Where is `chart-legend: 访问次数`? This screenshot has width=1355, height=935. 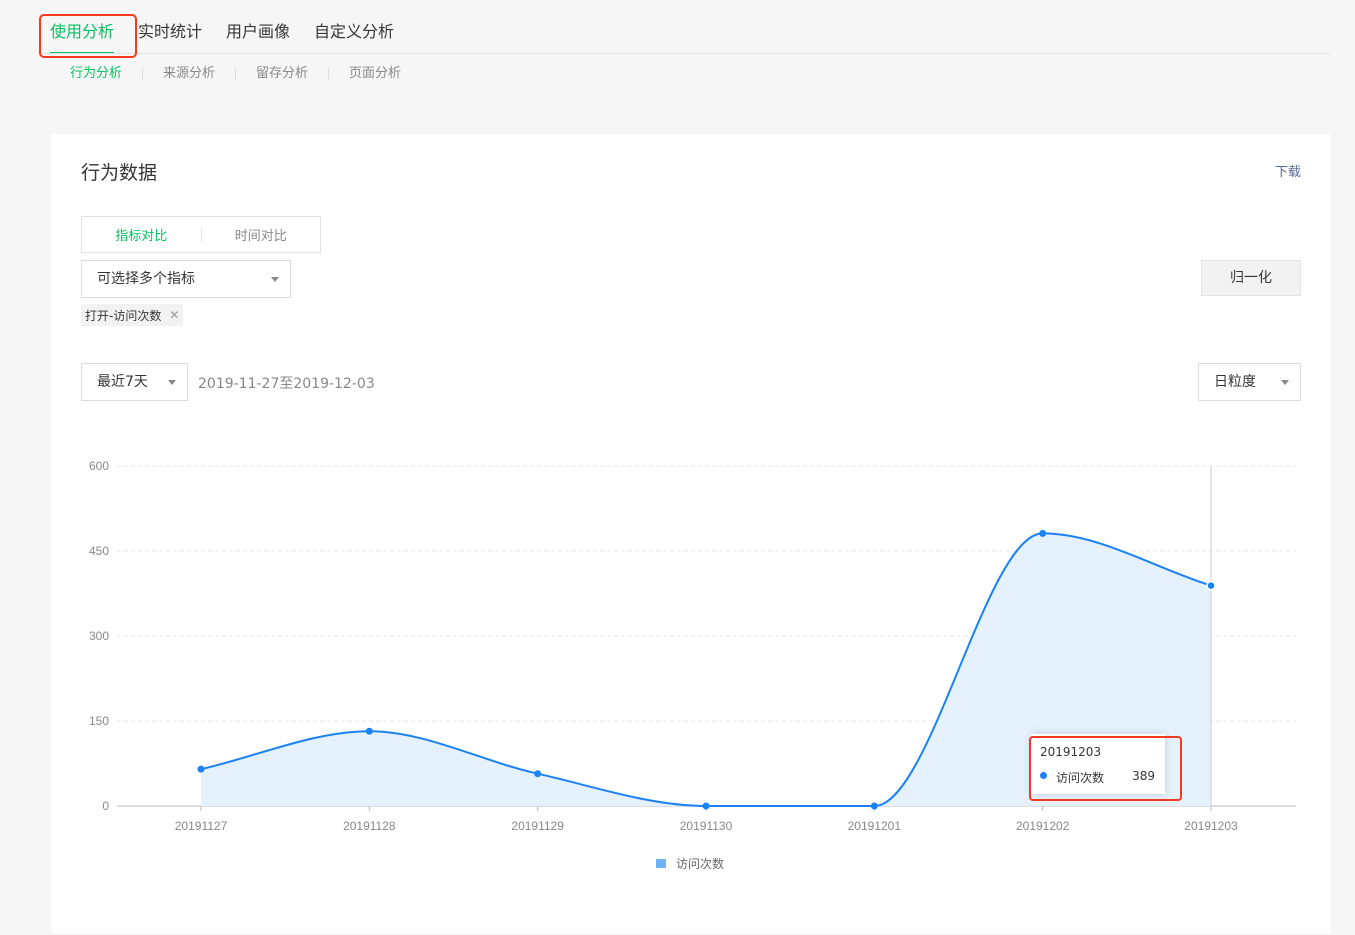 chart-legend: 访问次数 is located at coordinates (690, 863).